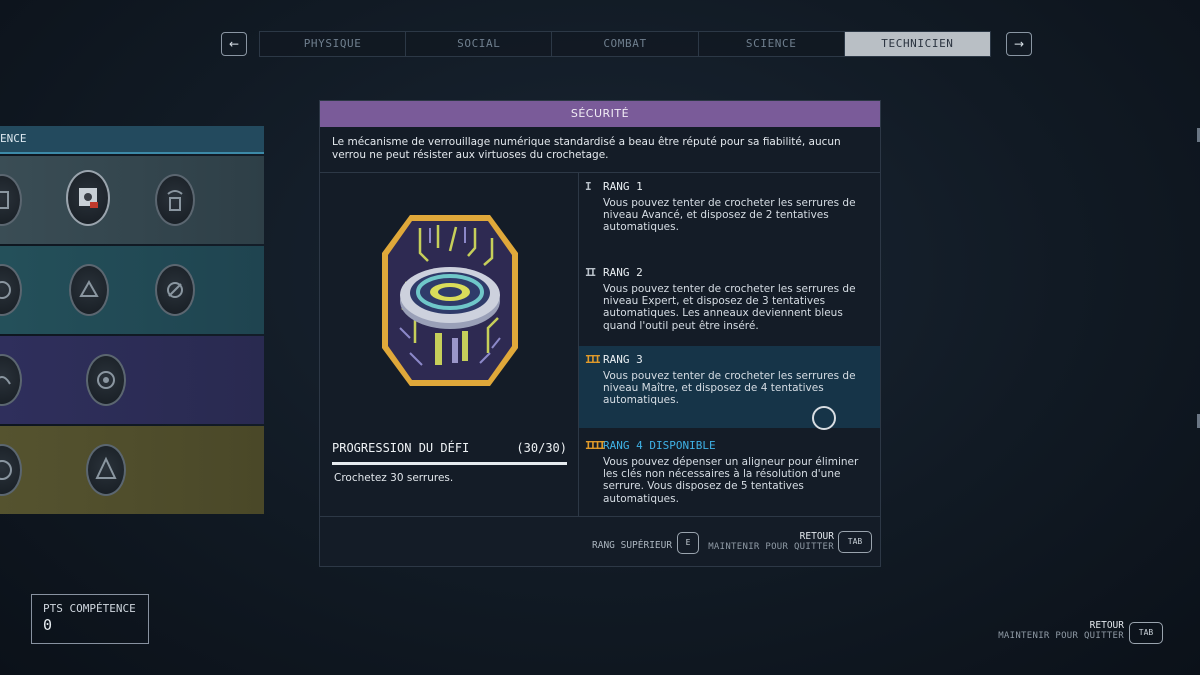 The width and height of the screenshot is (1200, 675). I want to click on challenge-progress-title: PROGRESSION DU DÉFI (30/30), so click(449, 448).